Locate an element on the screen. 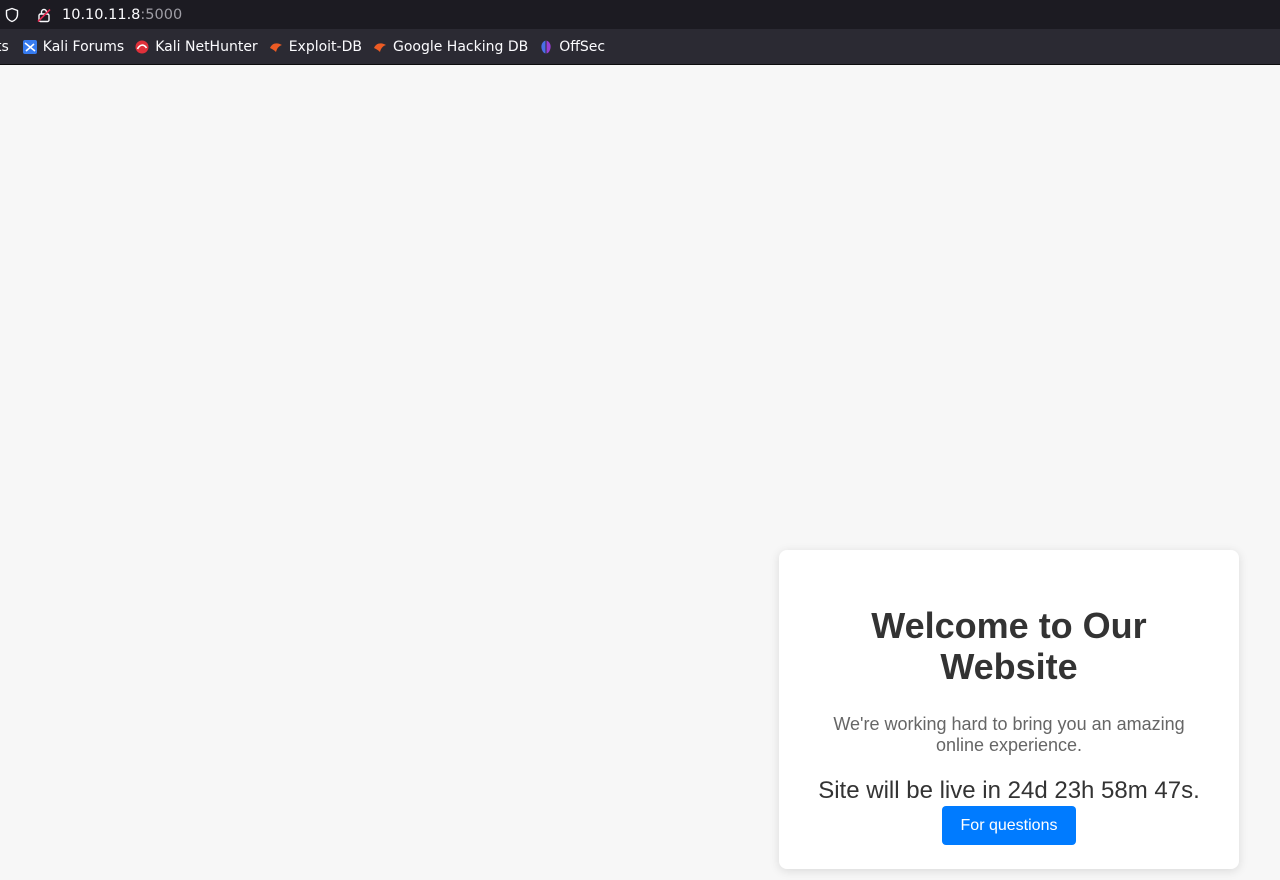  google-hacking-db-icon is located at coordinates (380, 47).